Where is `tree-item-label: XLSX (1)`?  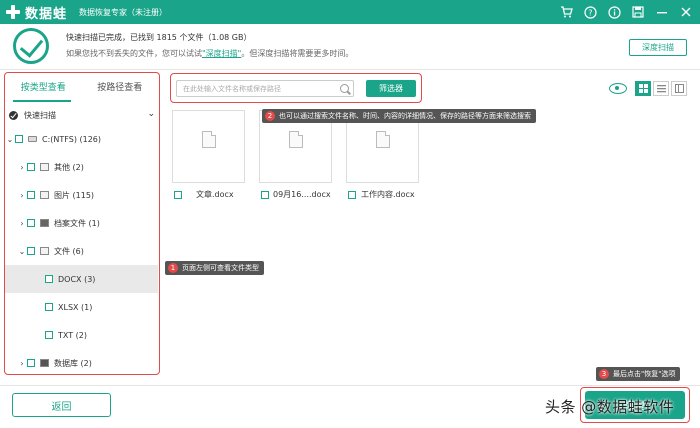 tree-item-label: XLSX (1) is located at coordinates (75, 307).